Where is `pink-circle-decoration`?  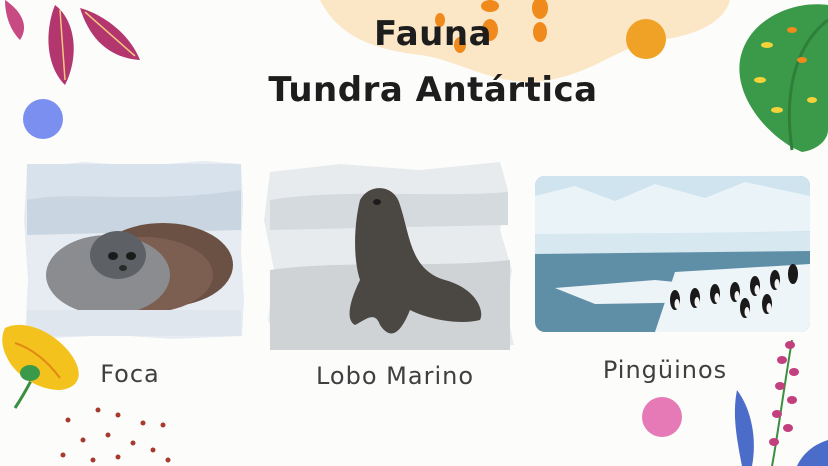 pink-circle-decoration is located at coordinates (662, 417).